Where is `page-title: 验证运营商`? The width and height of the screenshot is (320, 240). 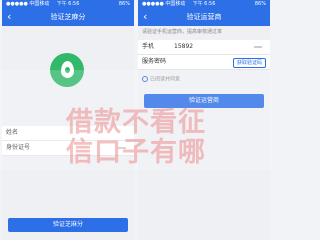 page-title: 验证运营商 is located at coordinates (204, 17).